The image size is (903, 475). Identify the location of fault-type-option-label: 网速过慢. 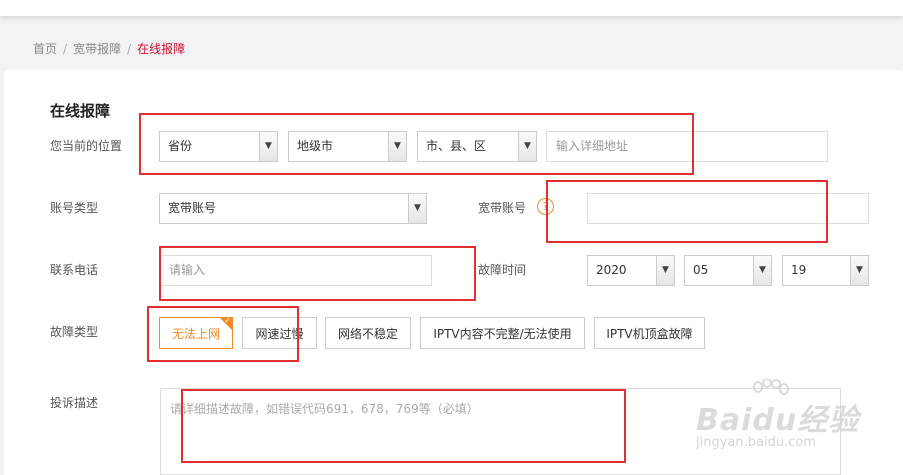
(279, 333).